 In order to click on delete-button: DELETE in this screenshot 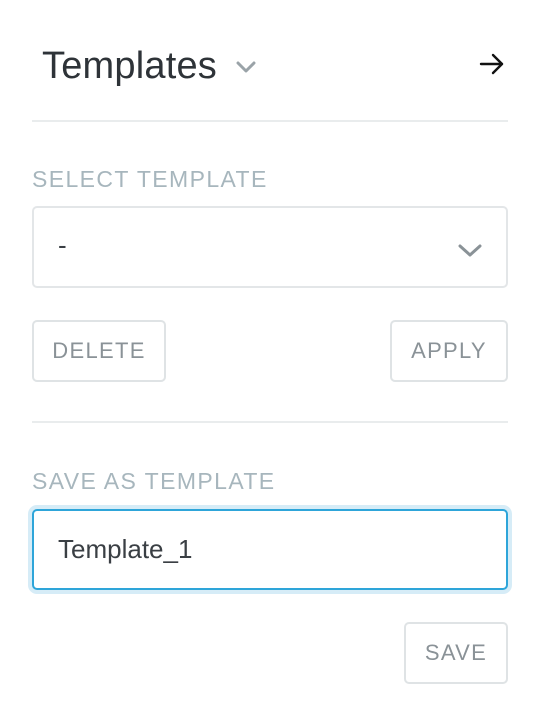, I will do `click(99, 351)`.